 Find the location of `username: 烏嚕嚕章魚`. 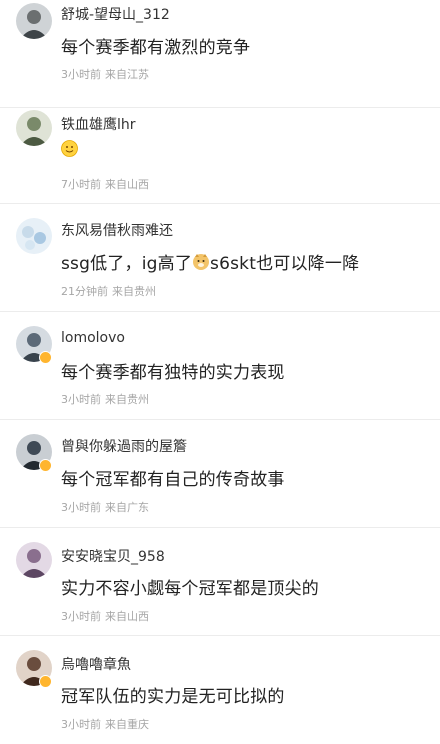

username: 烏嚕嚕章魚 is located at coordinates (96, 664).